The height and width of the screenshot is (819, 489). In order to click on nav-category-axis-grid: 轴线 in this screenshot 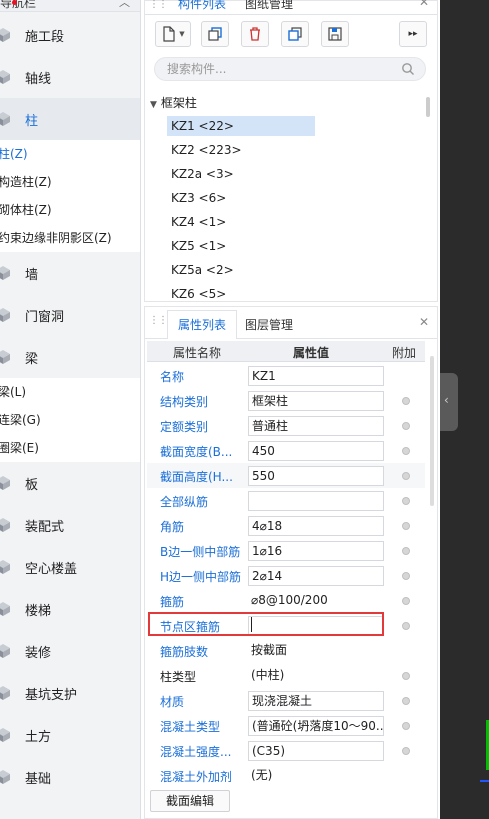, I will do `click(70, 77)`.